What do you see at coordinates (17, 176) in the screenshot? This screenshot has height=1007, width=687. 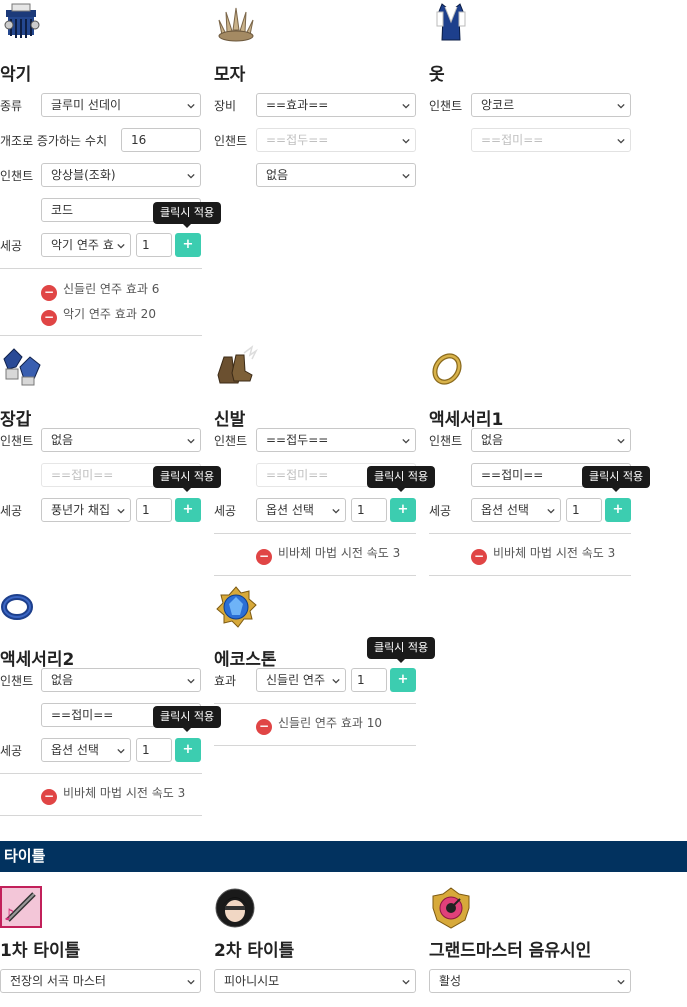 I see `instrument-enchant-label: 인챈트` at bounding box center [17, 176].